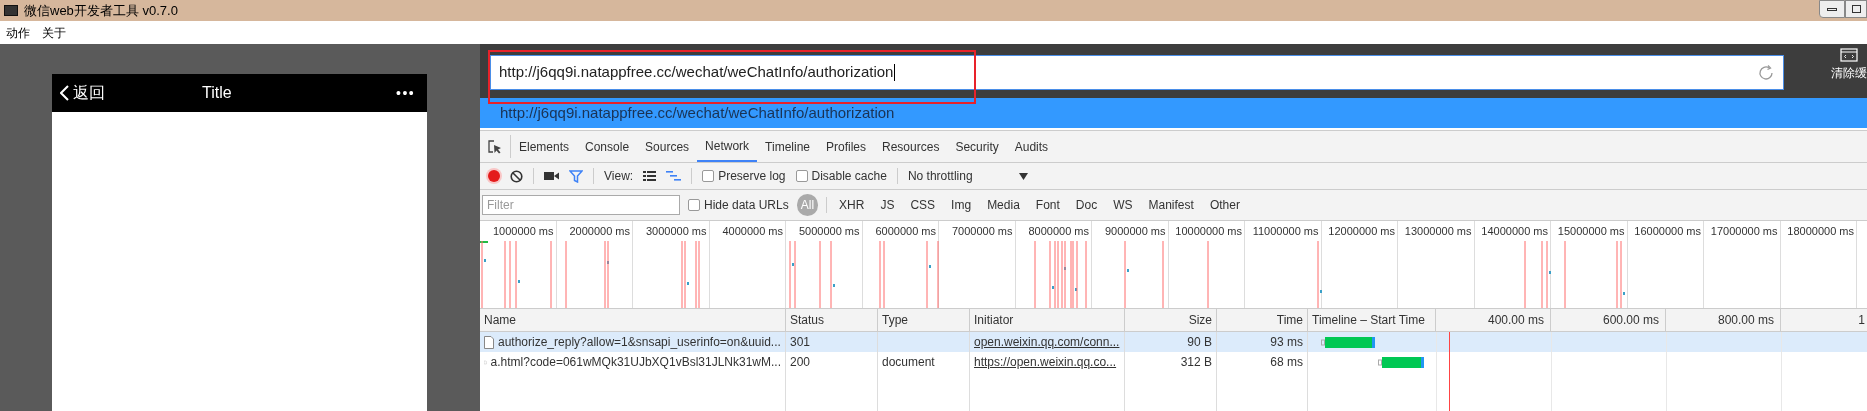 Image resolution: width=1867 pixels, height=411 pixels. I want to click on devtools-tab: Profiles, so click(846, 146).